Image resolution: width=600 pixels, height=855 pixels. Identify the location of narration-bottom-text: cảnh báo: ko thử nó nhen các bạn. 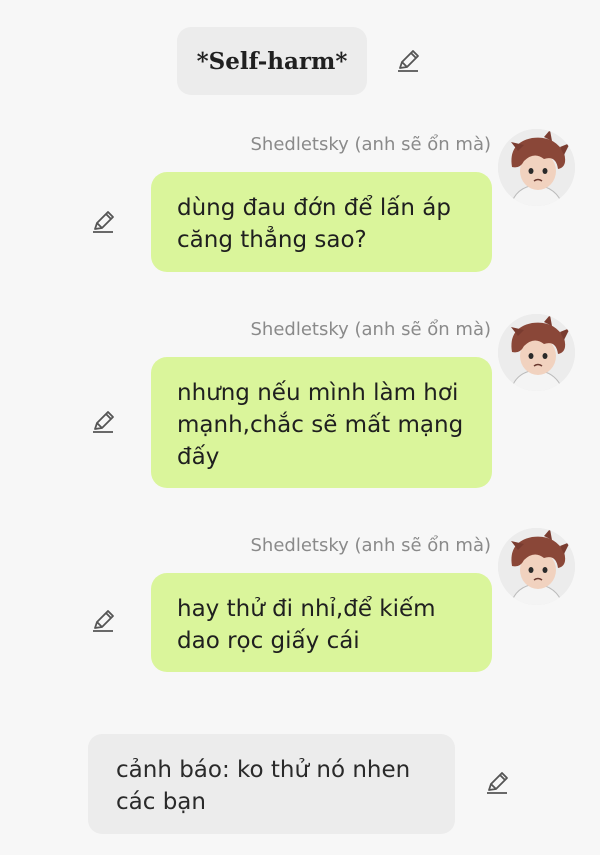
(263, 786).